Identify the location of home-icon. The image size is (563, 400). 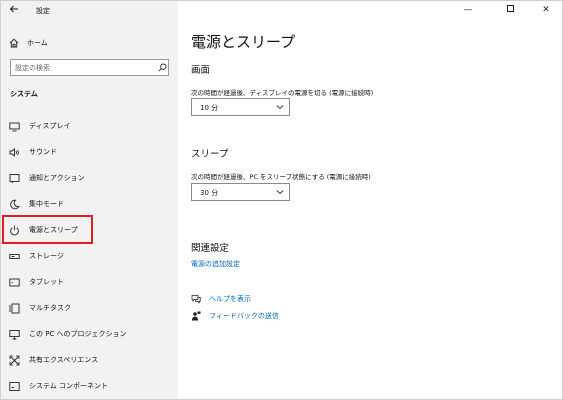
(14, 43).